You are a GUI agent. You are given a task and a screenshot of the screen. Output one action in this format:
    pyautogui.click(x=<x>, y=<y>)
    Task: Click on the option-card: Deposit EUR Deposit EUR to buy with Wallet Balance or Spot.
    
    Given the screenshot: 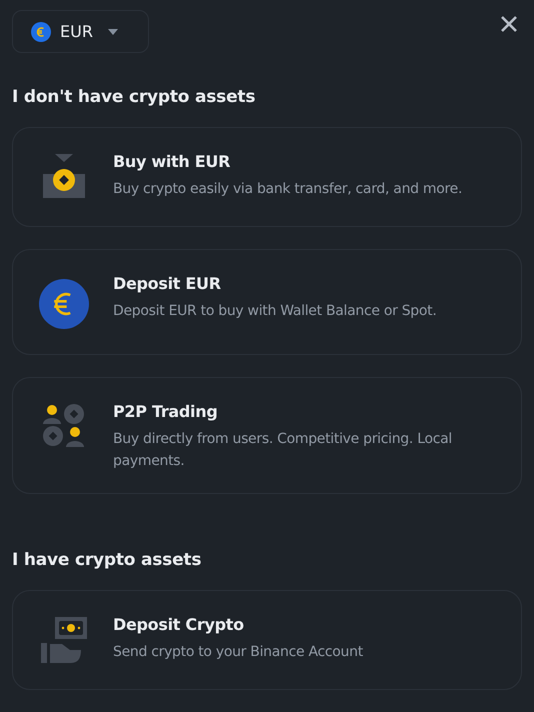 What is the action you would take?
    pyautogui.click(x=267, y=302)
    